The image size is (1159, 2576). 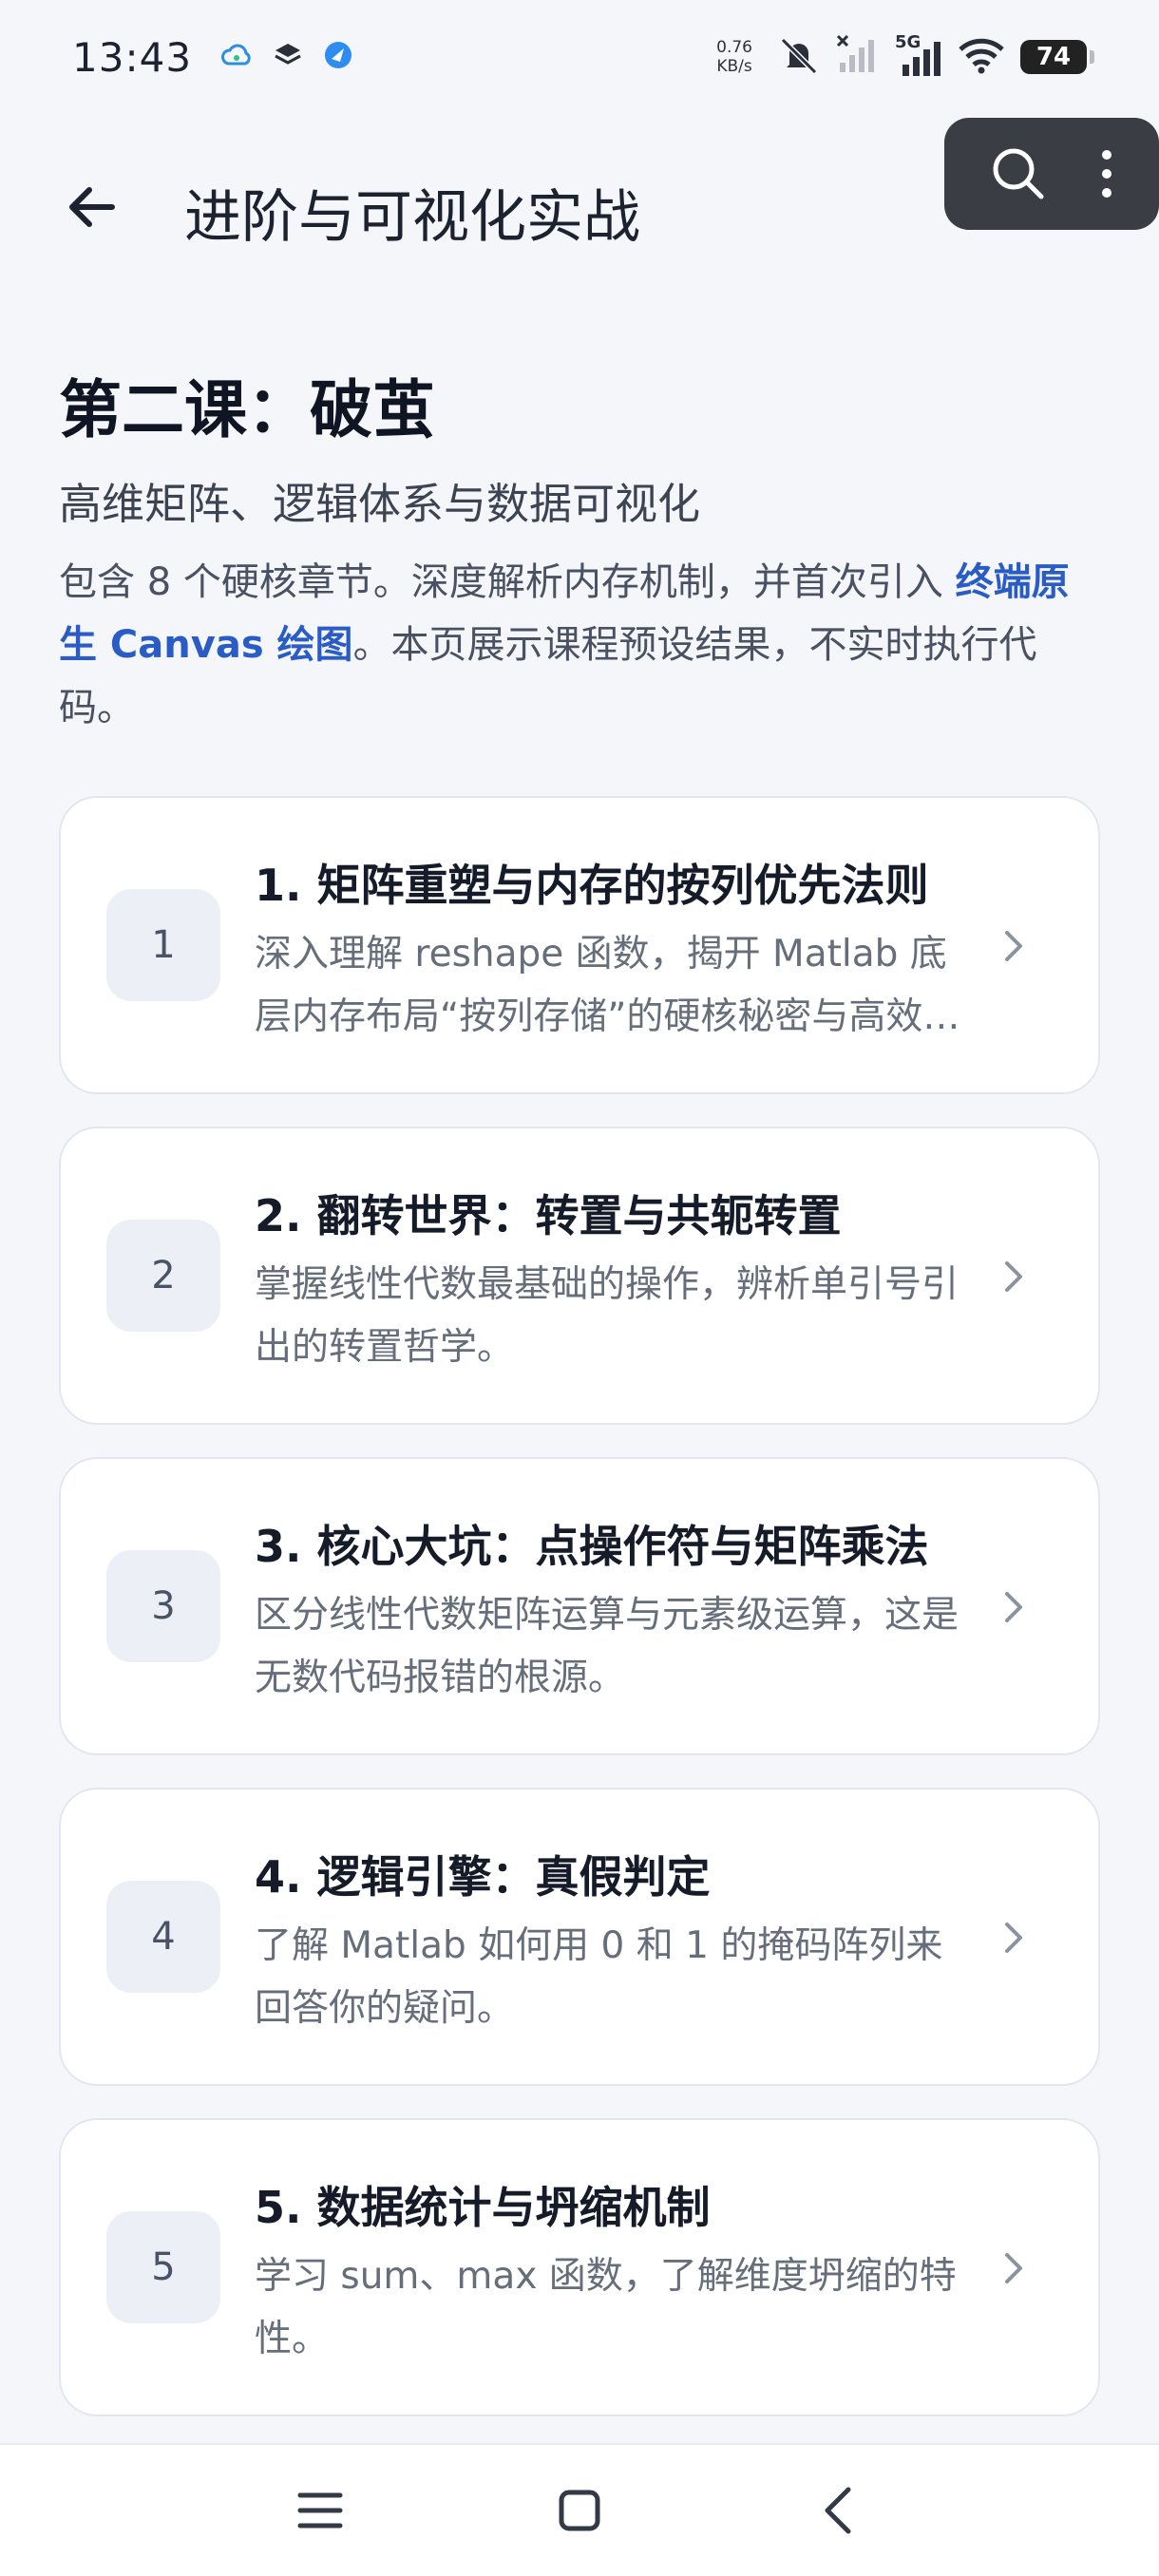 What do you see at coordinates (1054, 57) in the screenshot?
I see `battery-level: 74` at bounding box center [1054, 57].